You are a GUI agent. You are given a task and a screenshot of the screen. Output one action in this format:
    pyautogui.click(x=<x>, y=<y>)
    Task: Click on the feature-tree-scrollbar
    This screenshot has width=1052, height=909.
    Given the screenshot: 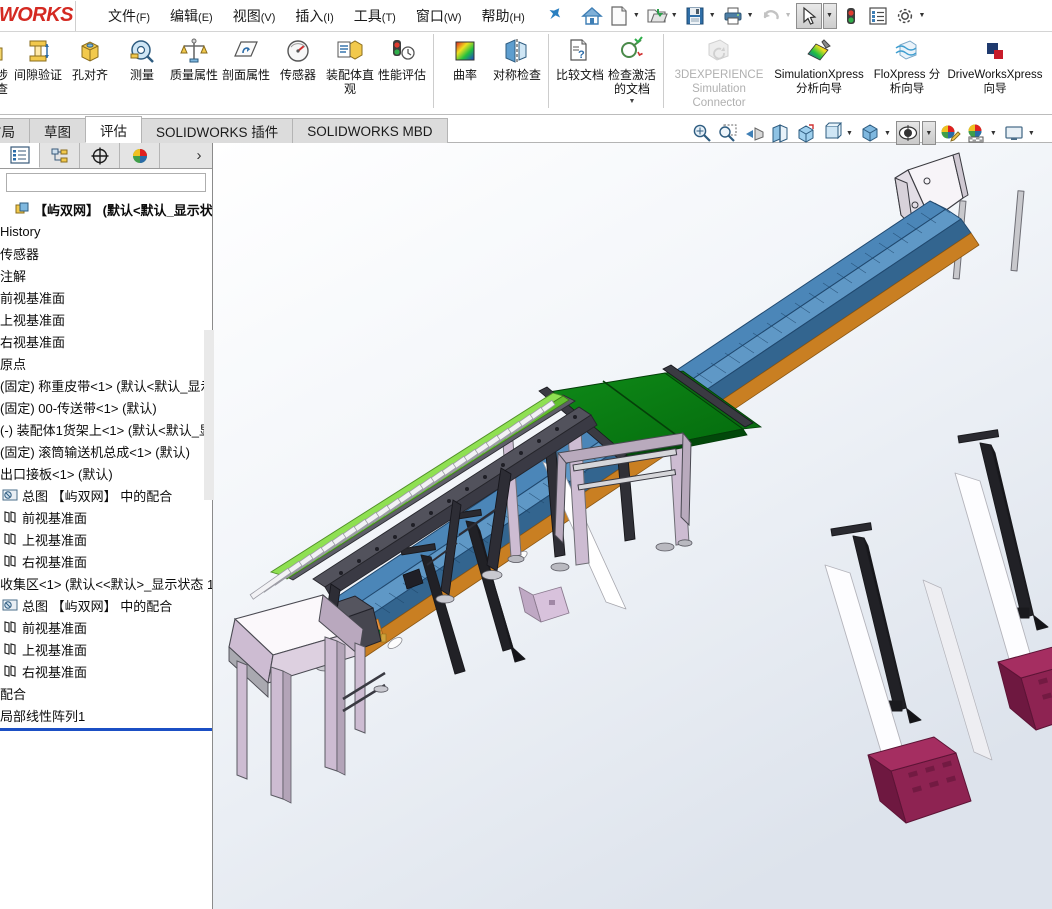 What is the action you would take?
    pyautogui.click(x=209, y=415)
    